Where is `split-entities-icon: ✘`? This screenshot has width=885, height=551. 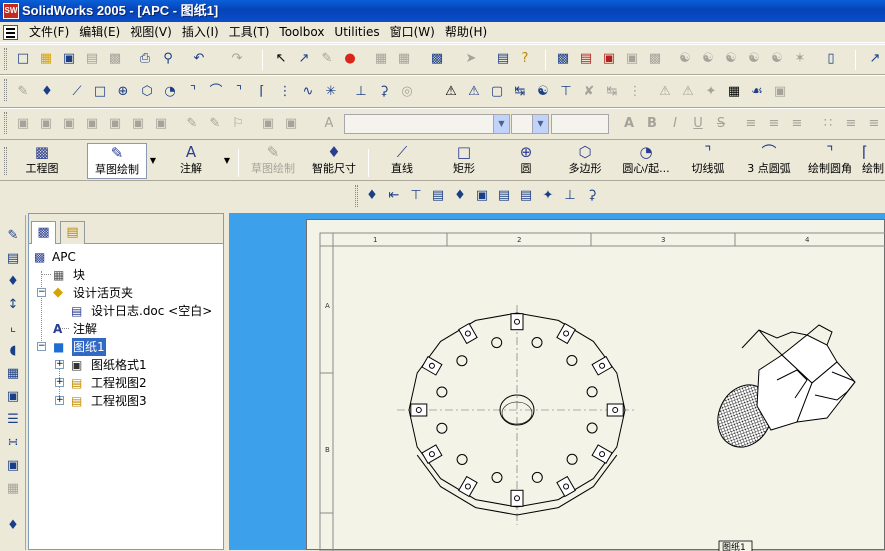 split-entities-icon: ✘ is located at coordinates (589, 92).